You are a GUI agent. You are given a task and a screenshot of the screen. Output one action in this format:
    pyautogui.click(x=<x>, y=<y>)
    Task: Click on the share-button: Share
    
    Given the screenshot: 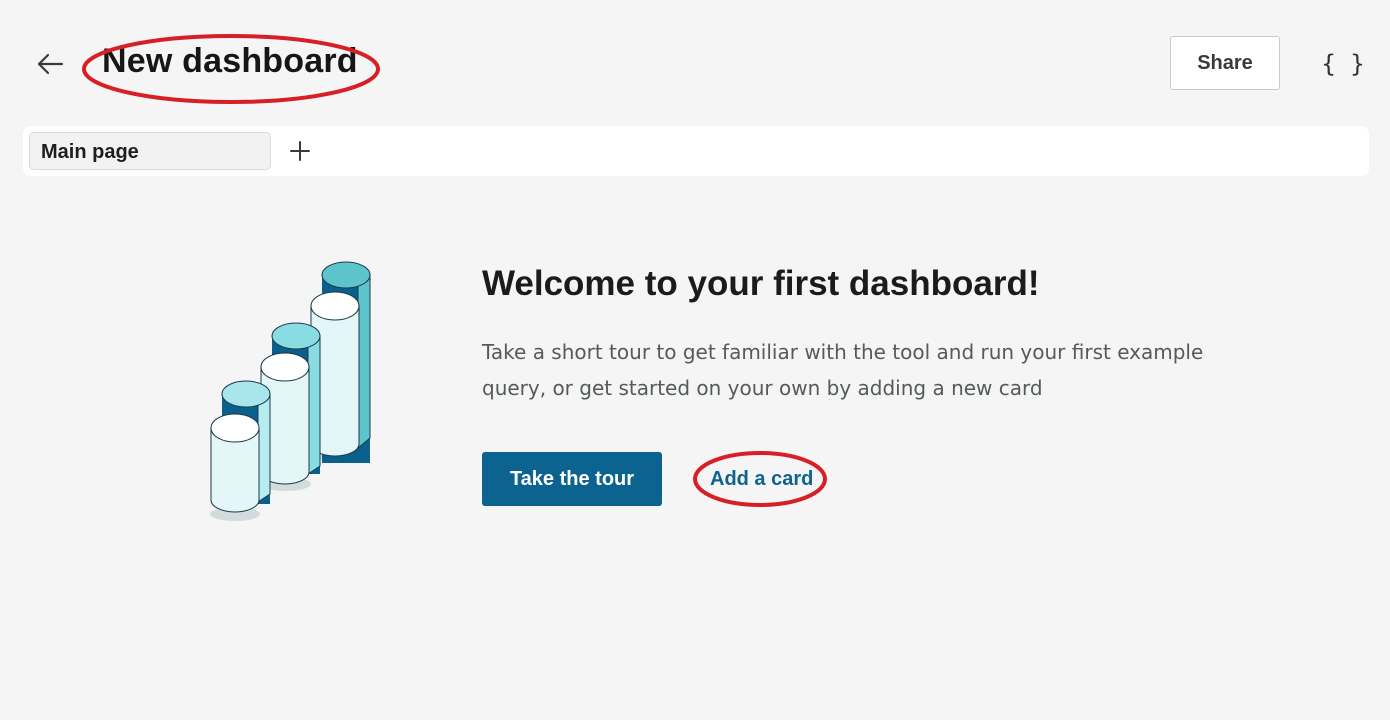 What is the action you would take?
    pyautogui.click(x=1225, y=63)
    